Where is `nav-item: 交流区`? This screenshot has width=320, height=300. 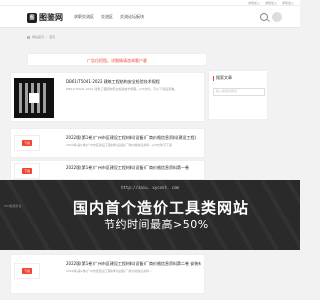 nav-item: 交流区 is located at coordinates (107, 17).